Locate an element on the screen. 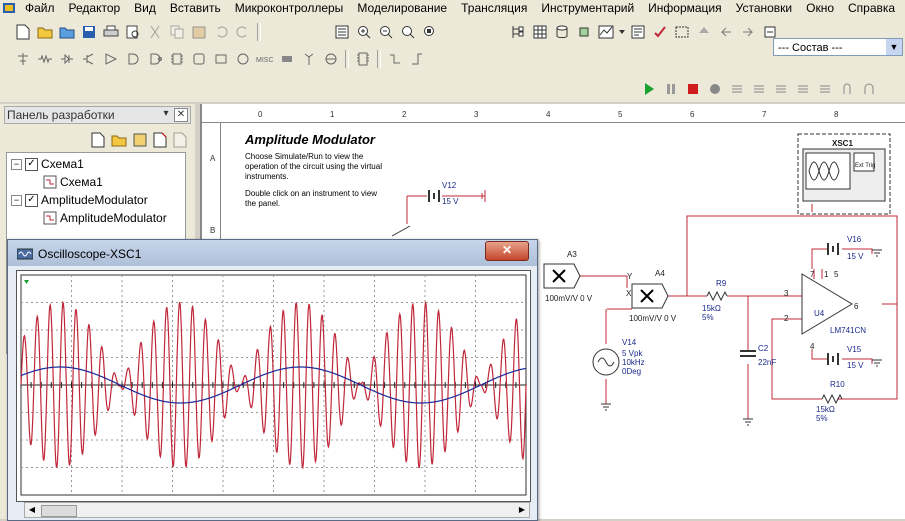  forward-annotate-icon is located at coordinates (748, 32).